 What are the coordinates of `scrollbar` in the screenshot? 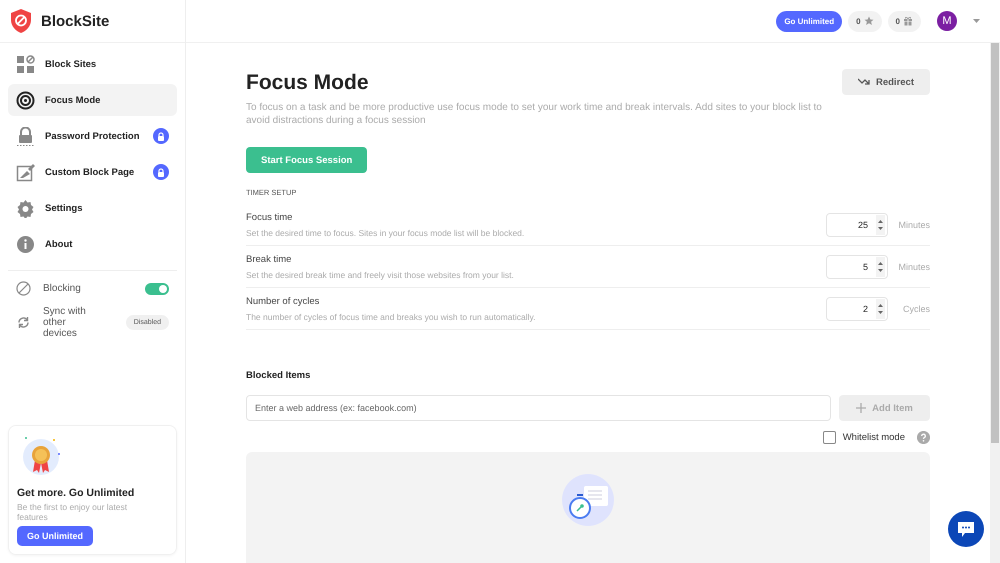 It's located at (995, 303).